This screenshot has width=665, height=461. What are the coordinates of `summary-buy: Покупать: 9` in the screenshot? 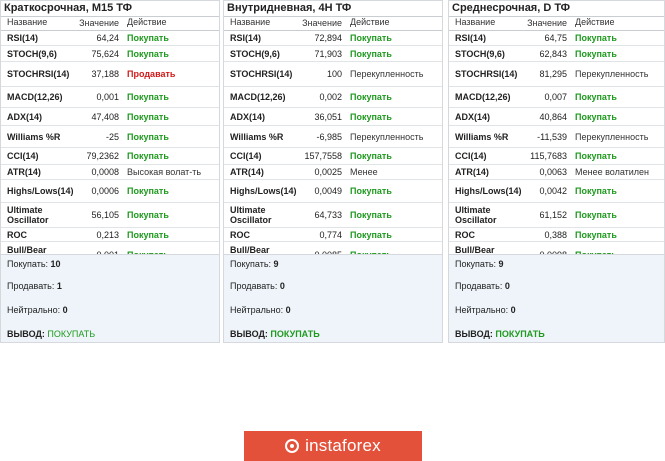 It's located at (254, 264).